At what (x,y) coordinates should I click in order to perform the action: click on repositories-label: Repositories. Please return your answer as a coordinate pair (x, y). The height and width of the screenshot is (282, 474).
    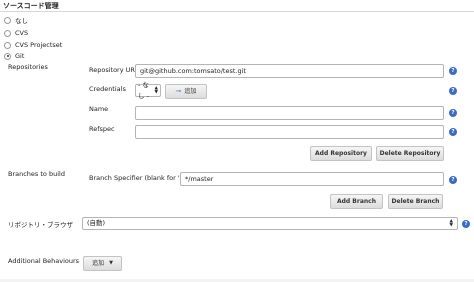
    Looking at the image, I should click on (28, 67).